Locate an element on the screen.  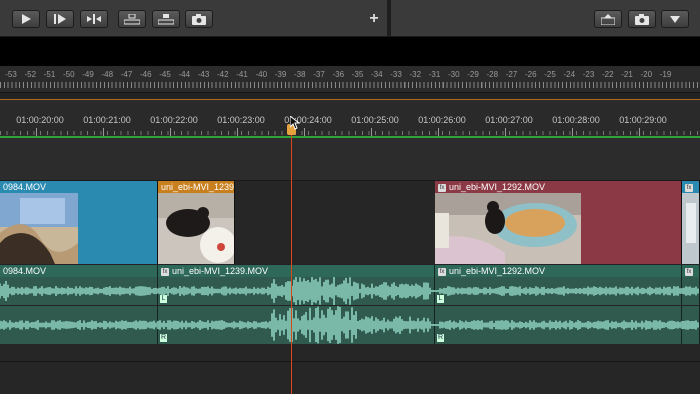
extract-button is located at coordinates (166, 19).